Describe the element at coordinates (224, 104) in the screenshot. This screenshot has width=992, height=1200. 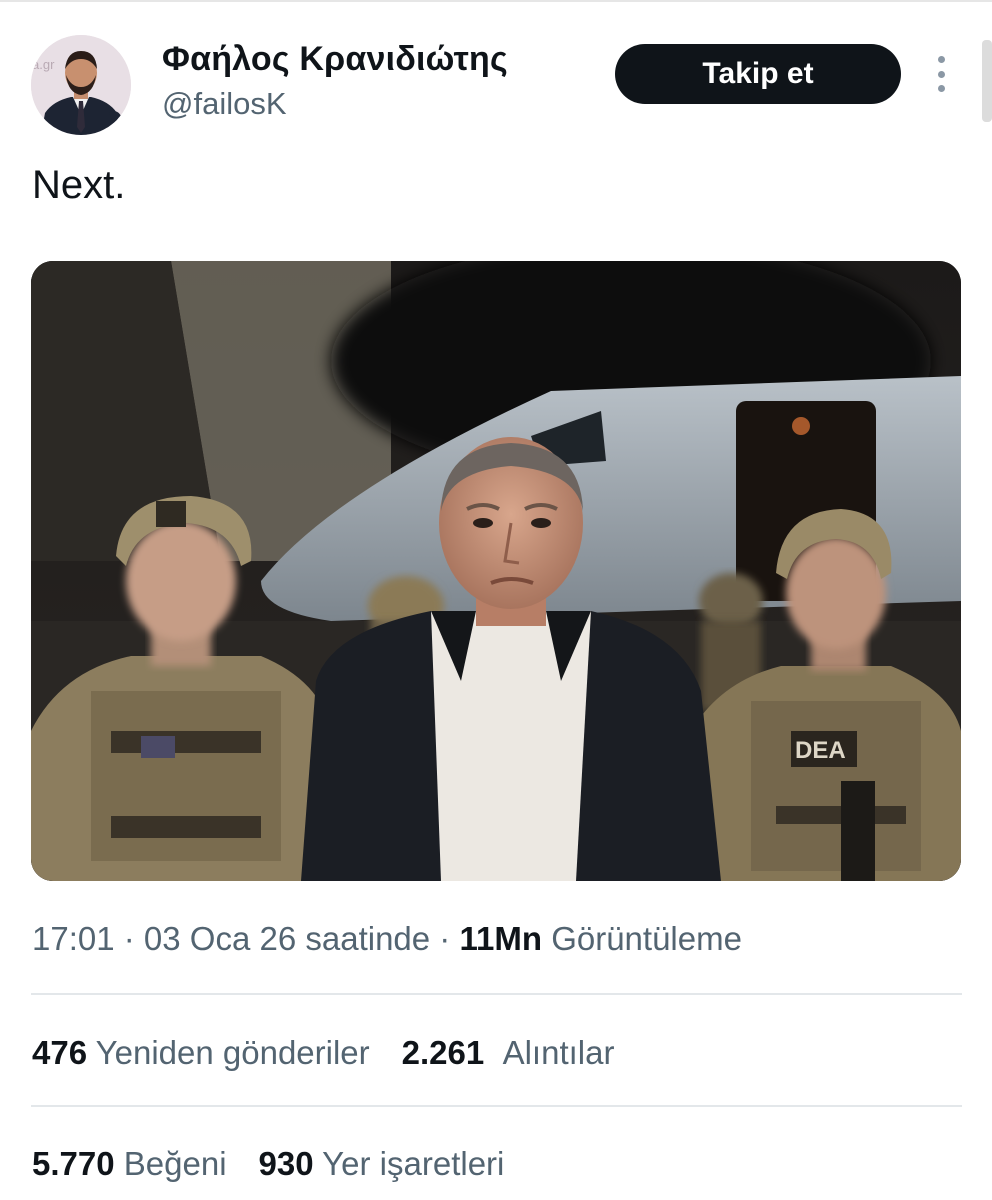
I see `author-handle: @failosK` at that location.